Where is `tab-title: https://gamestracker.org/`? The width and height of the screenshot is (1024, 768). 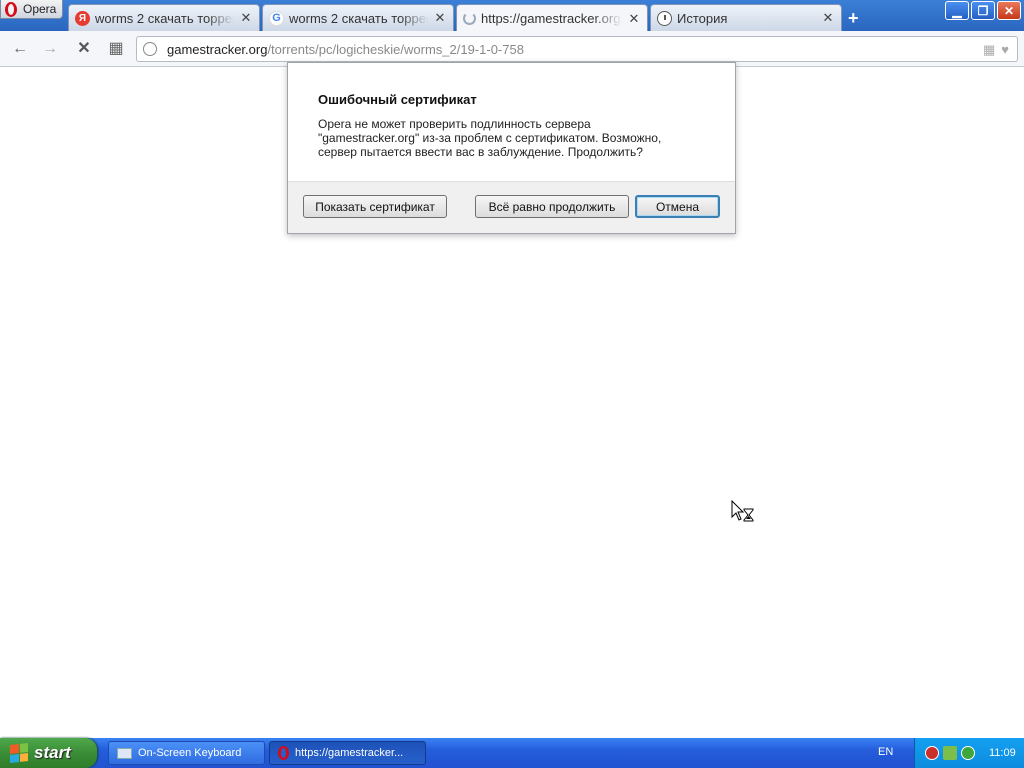 tab-title: https://gamestracker.org/ is located at coordinates (551, 18).